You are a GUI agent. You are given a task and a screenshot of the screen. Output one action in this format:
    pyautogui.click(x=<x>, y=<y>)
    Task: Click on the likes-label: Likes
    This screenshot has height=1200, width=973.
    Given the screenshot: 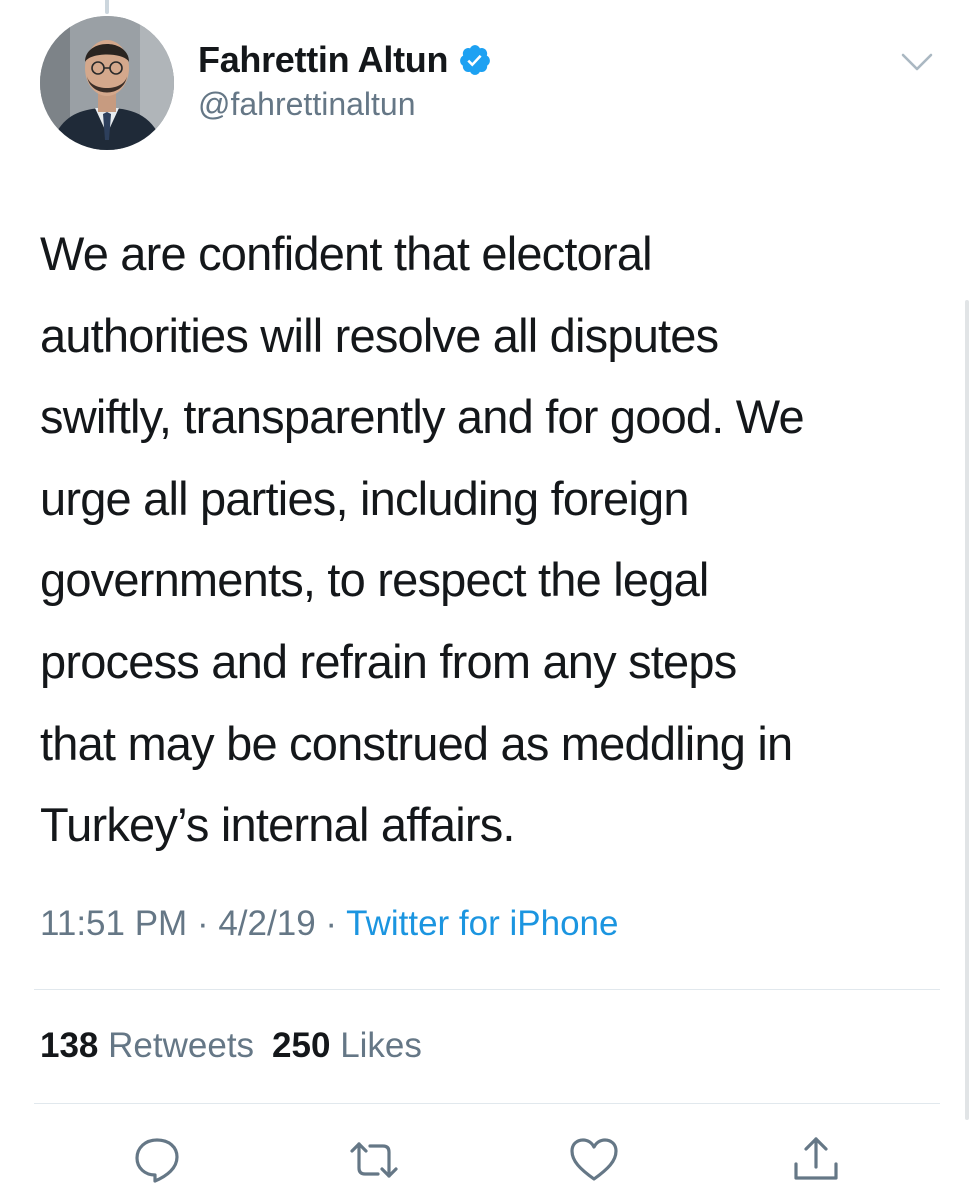 What is the action you would take?
    pyautogui.click(x=381, y=1045)
    